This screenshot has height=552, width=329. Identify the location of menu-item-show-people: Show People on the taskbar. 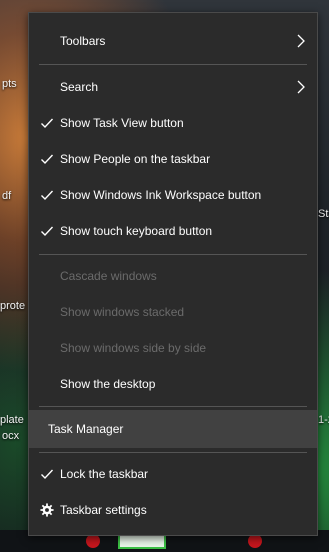
(173, 159).